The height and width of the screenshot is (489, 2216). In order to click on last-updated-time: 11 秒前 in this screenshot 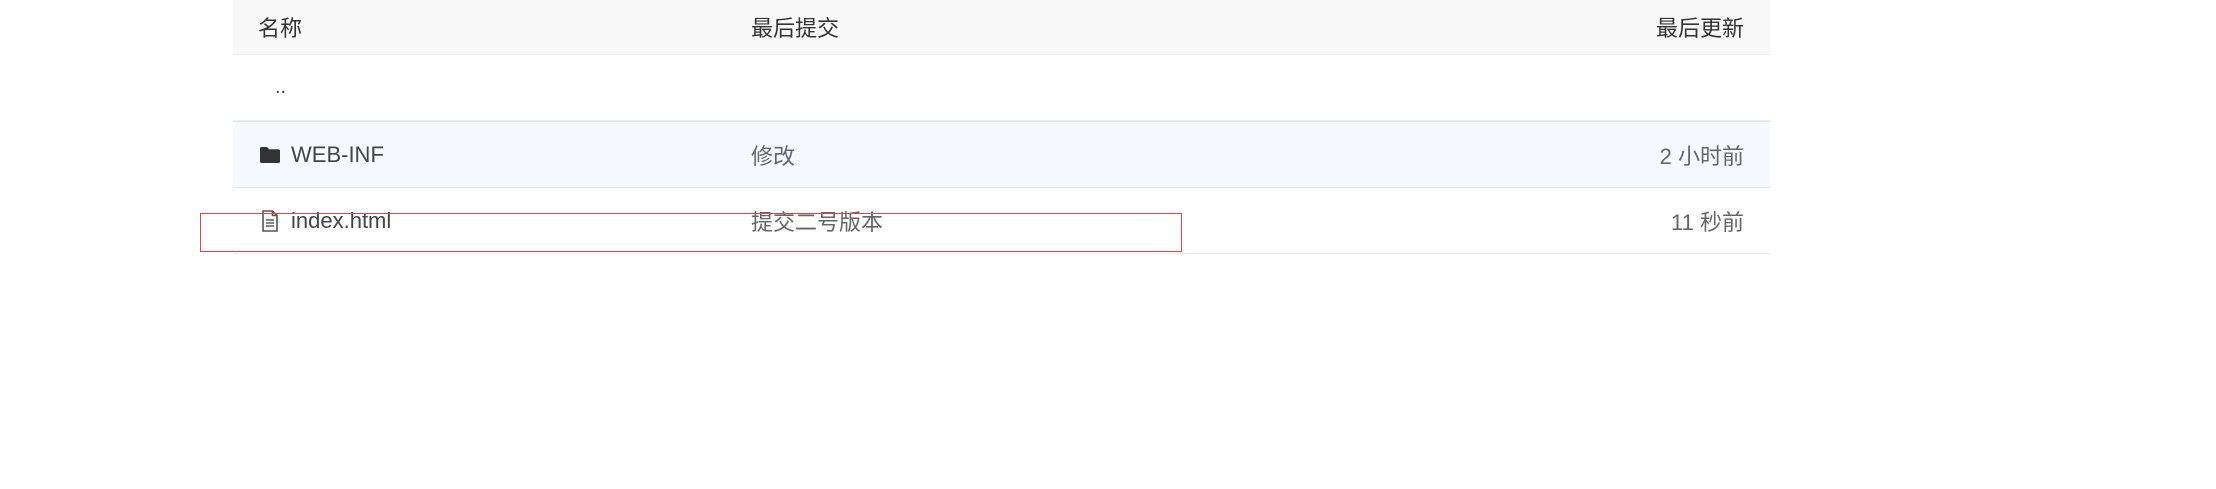, I will do `click(1707, 222)`.